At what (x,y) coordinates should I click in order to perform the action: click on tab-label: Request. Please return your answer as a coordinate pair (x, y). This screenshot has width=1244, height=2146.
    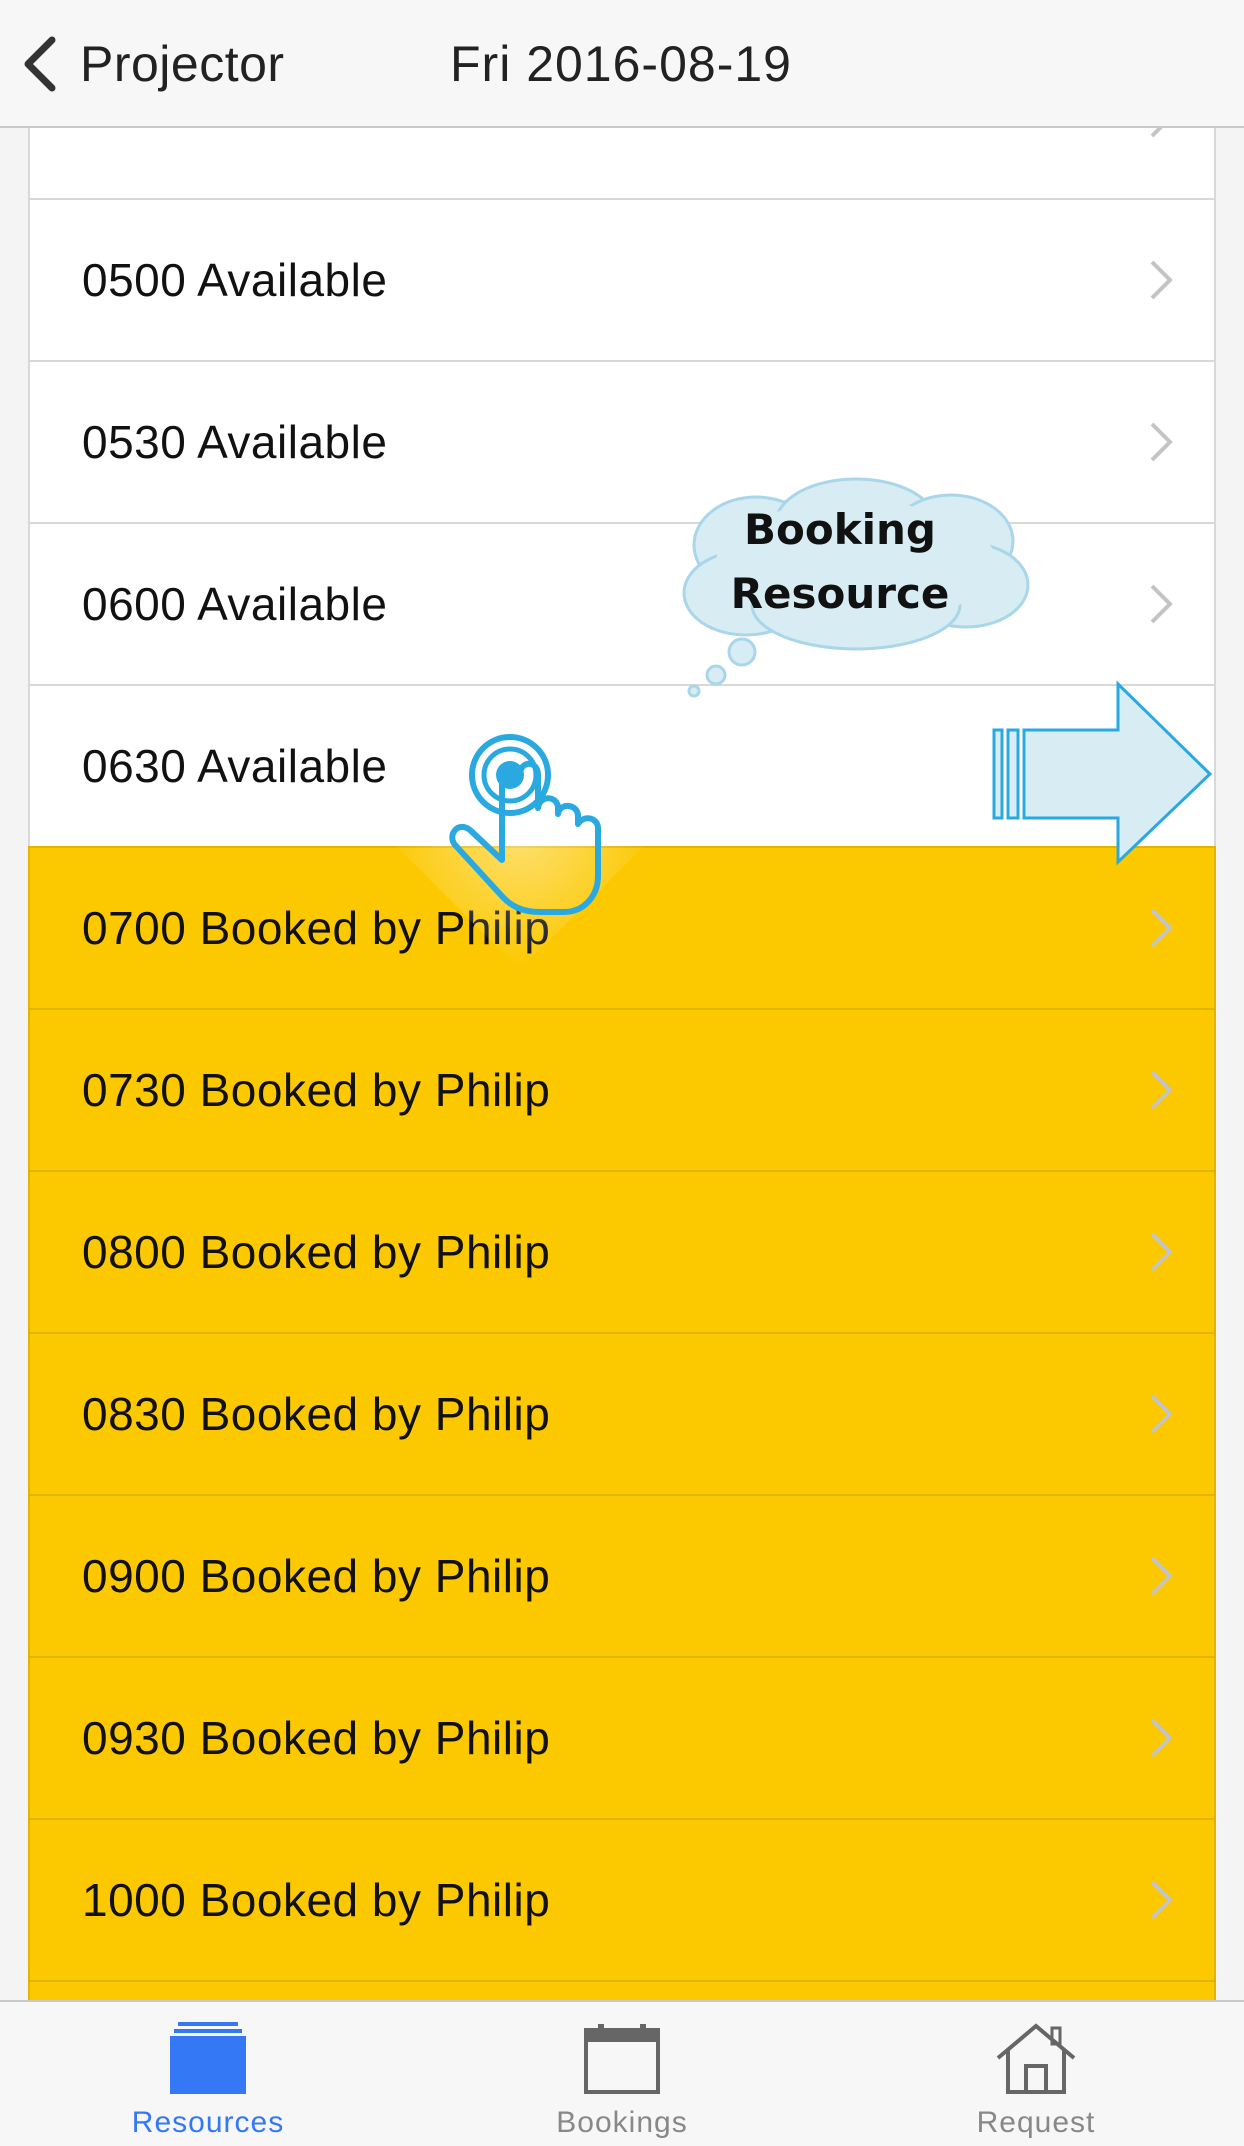
    Looking at the image, I should click on (1036, 2122).